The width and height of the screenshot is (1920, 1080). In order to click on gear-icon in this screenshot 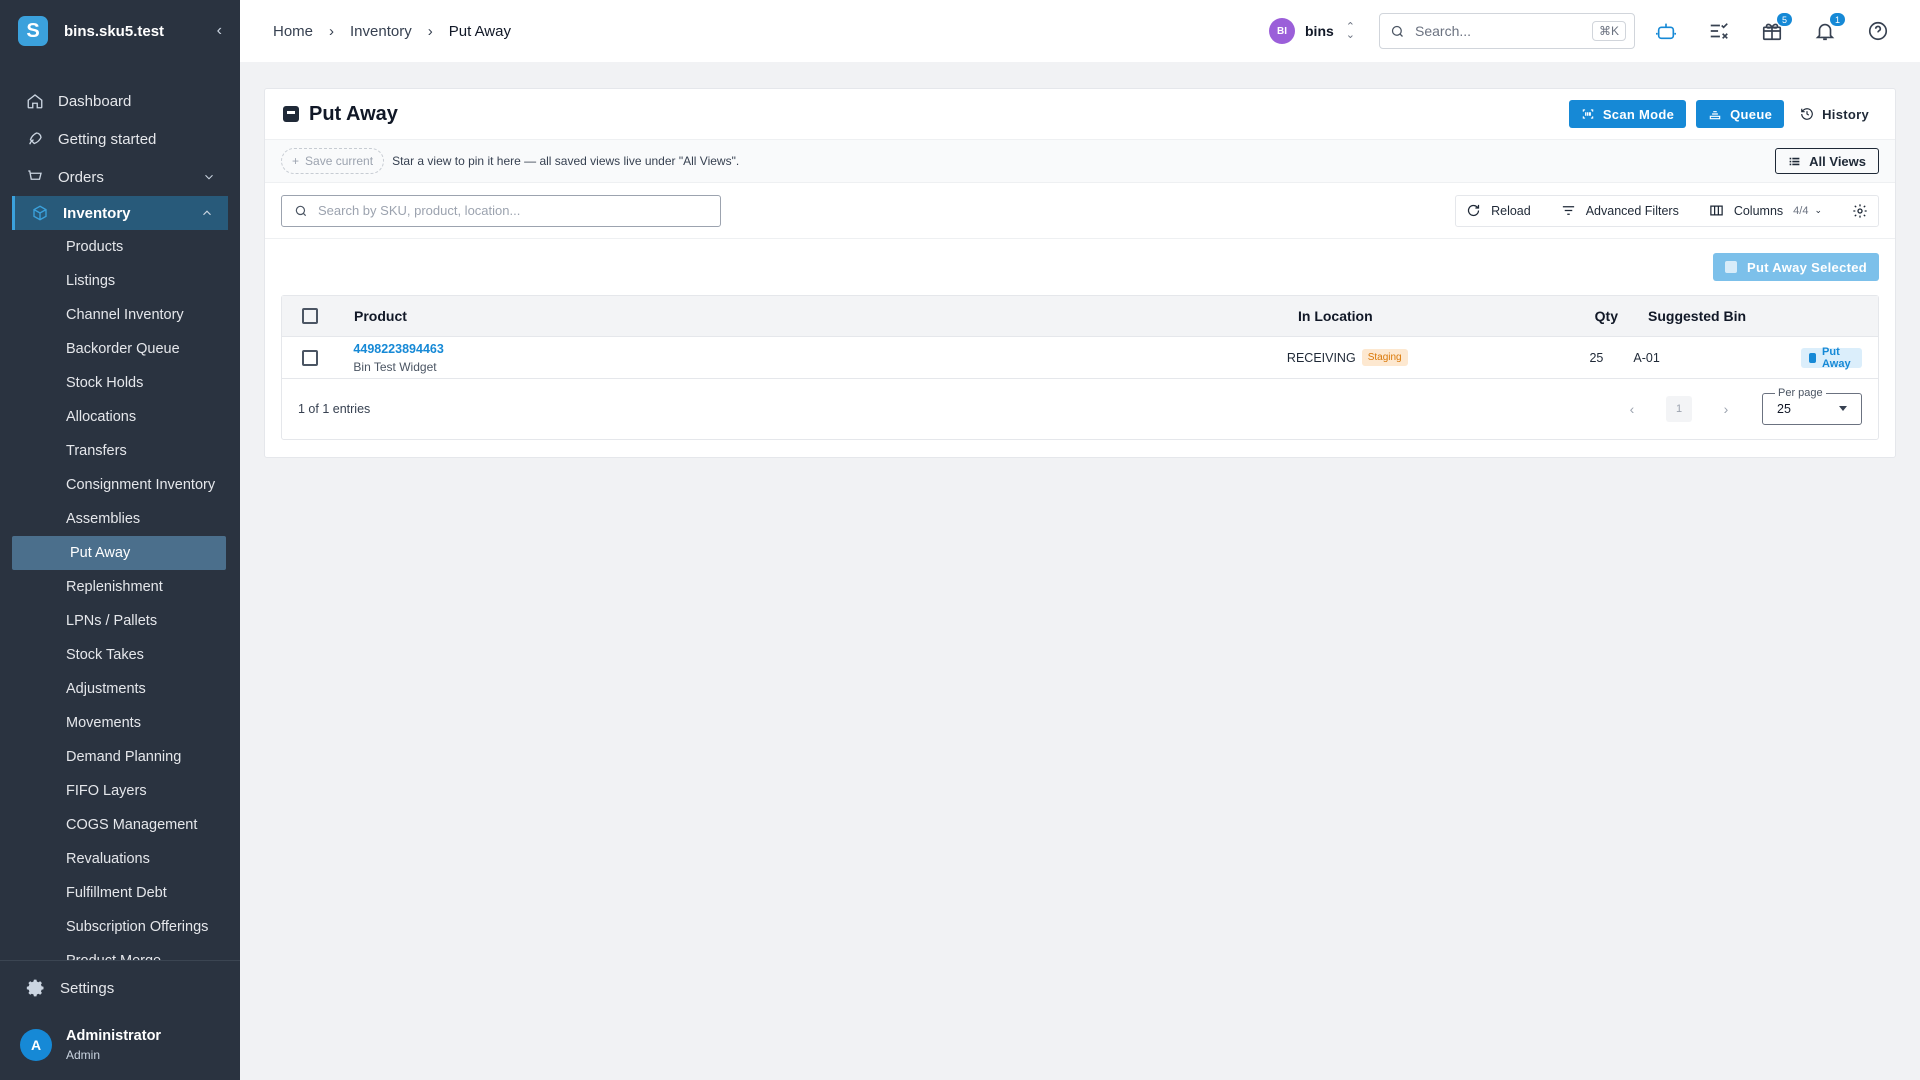, I will do `click(35, 988)`.